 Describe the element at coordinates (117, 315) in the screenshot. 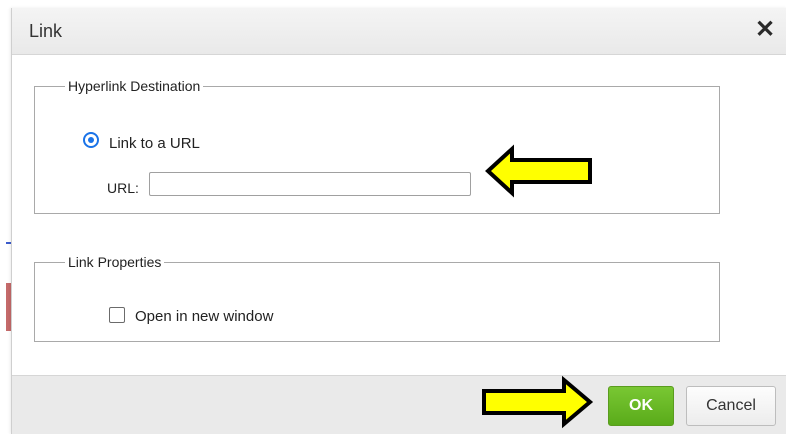

I see `open-in-new-window-checkbox` at that location.